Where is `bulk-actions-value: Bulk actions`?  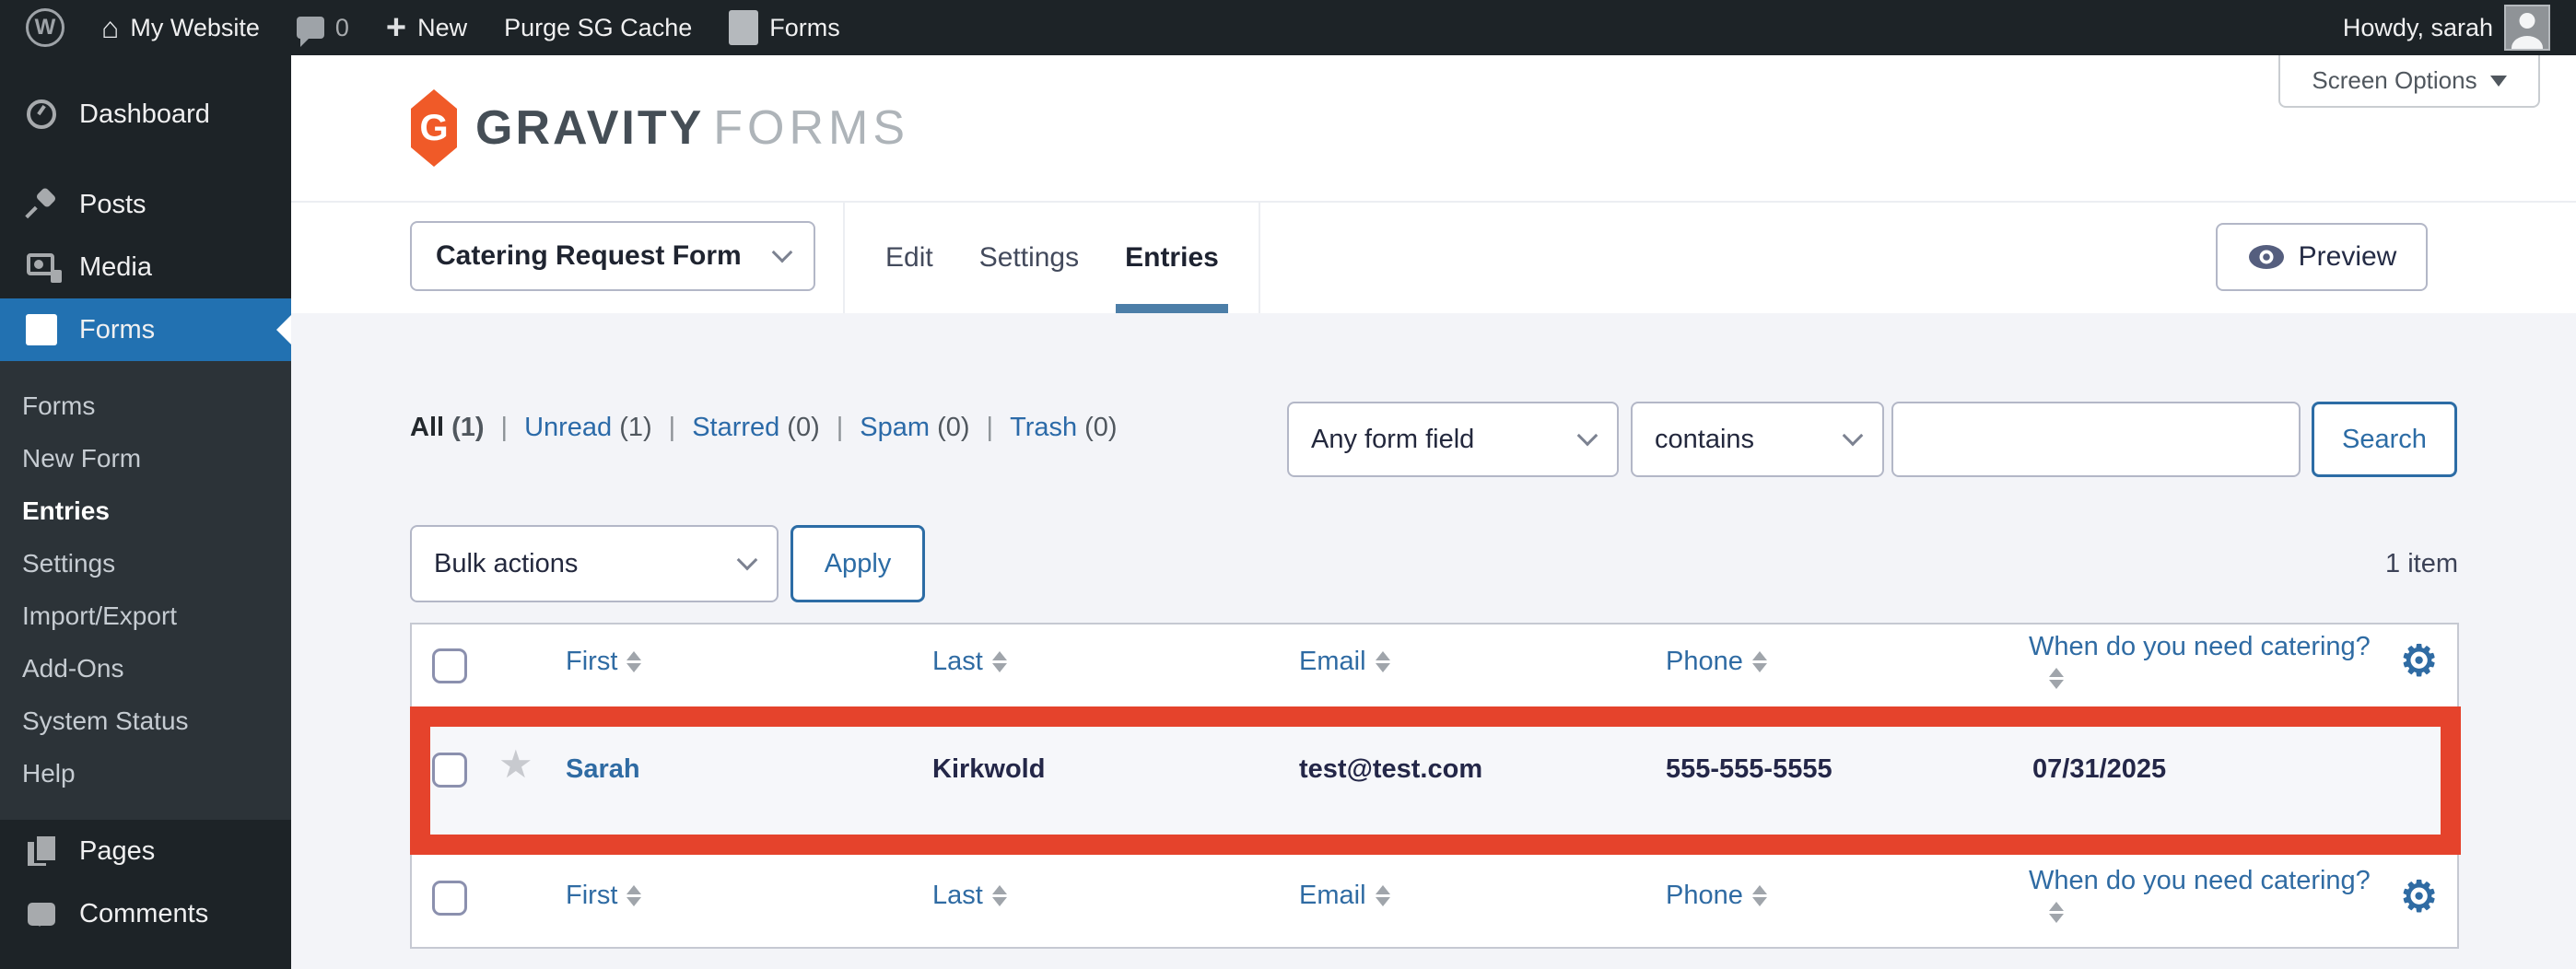
bulk-actions-value: Bulk actions is located at coordinates (506, 563).